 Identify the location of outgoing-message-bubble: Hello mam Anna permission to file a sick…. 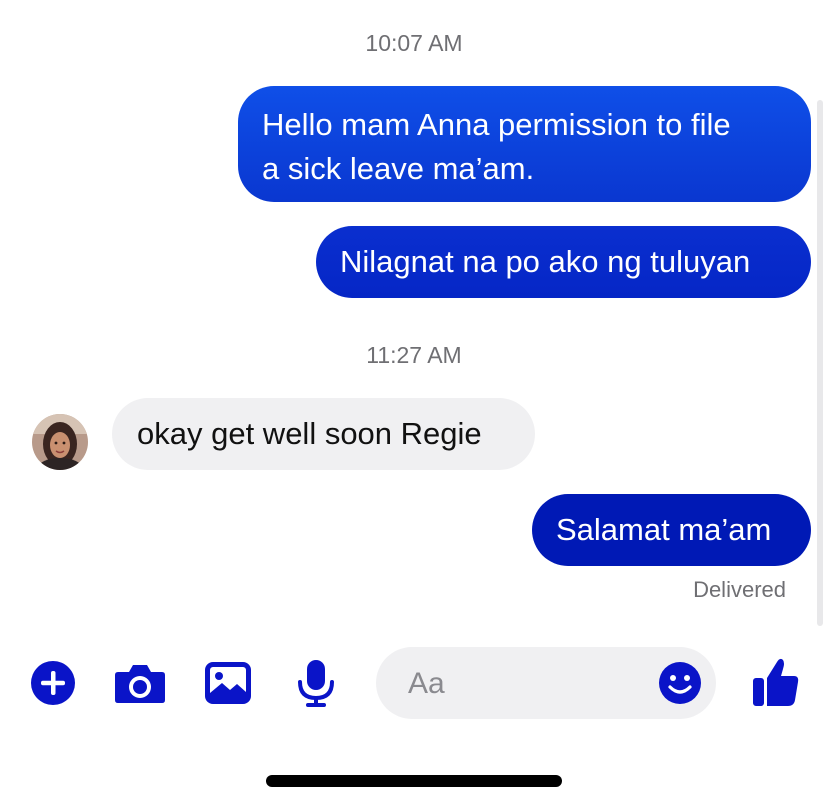
(524, 144).